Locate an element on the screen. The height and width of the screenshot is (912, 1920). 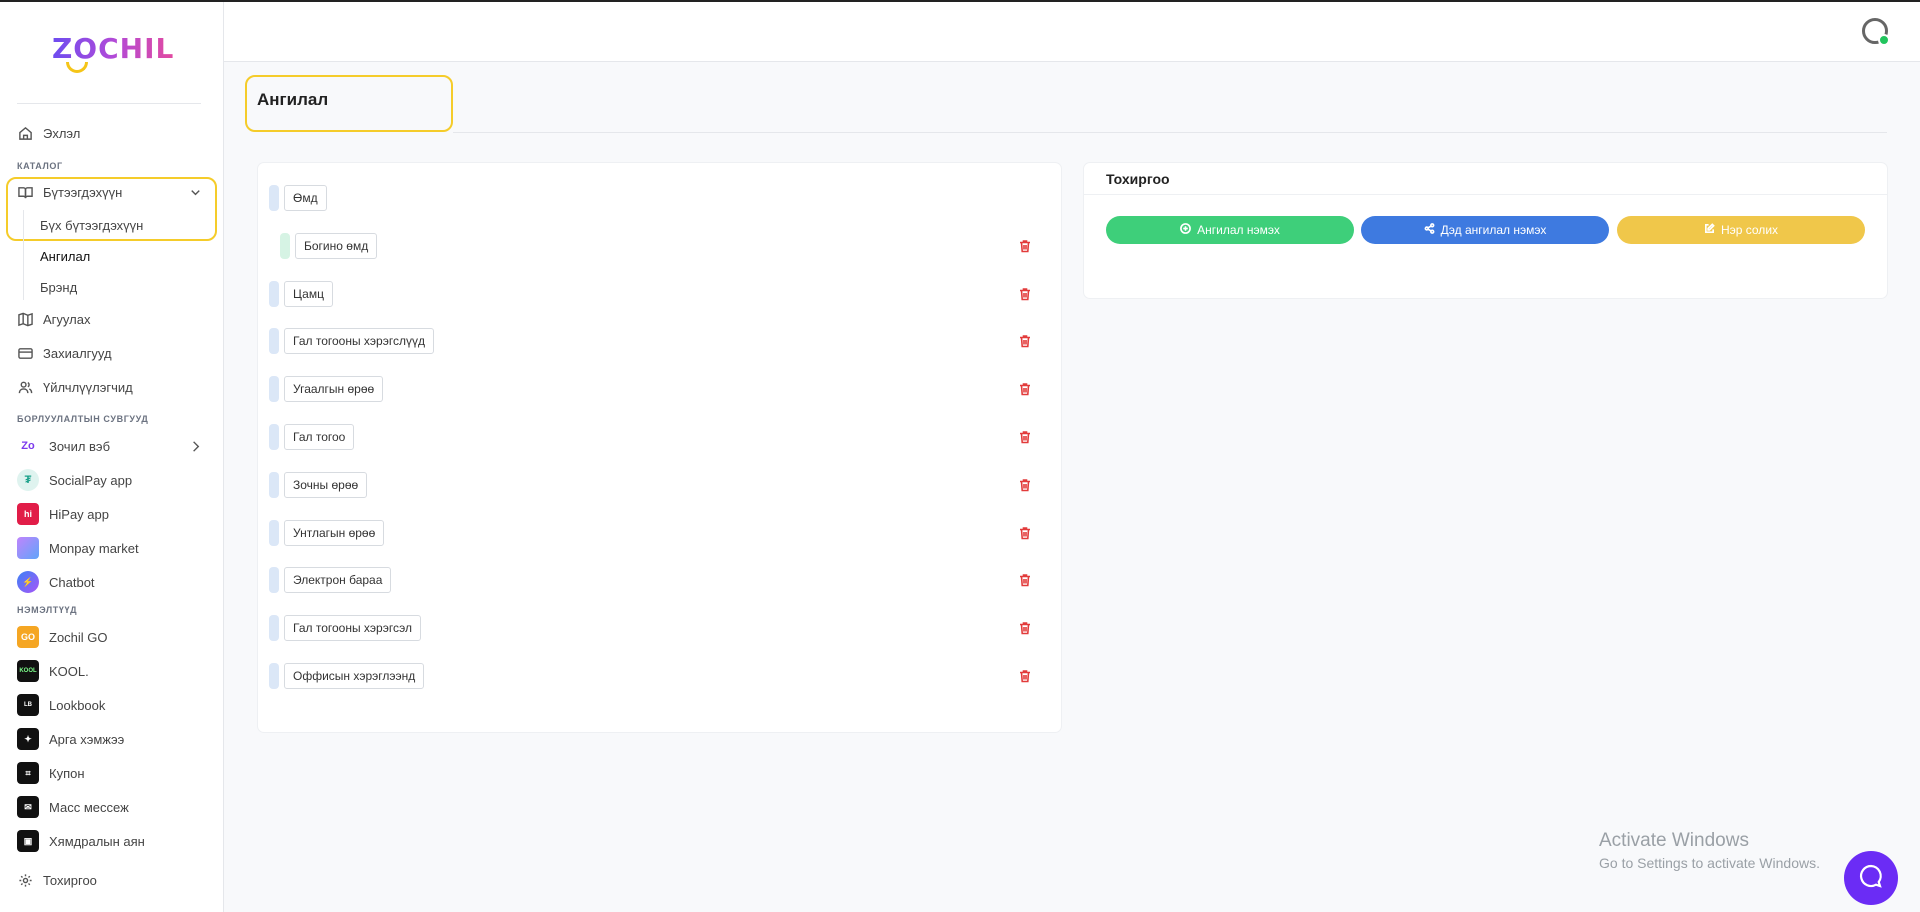
user-avatar-icon is located at coordinates (1876, 32).